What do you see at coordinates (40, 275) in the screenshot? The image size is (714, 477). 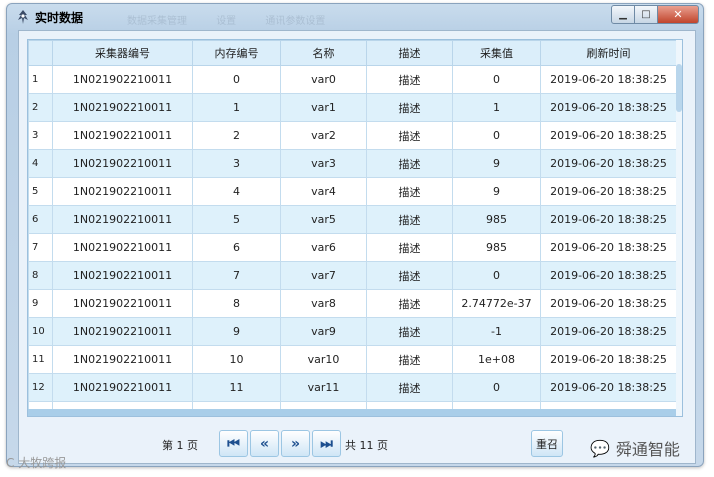 I see `cell-rownum: 8` at bounding box center [40, 275].